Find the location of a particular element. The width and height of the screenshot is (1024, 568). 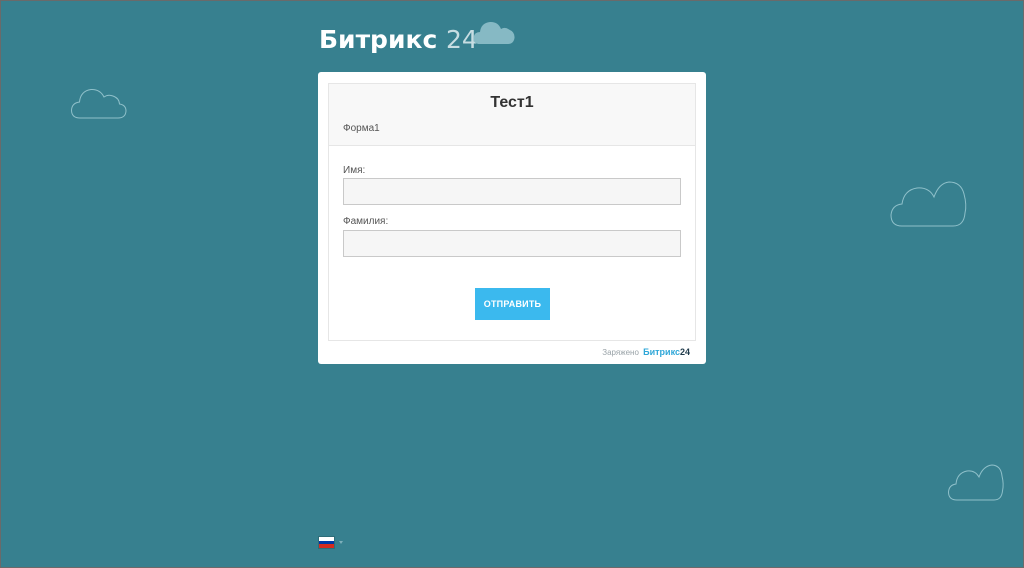

last-name-label: Фамилия: is located at coordinates (366, 221).